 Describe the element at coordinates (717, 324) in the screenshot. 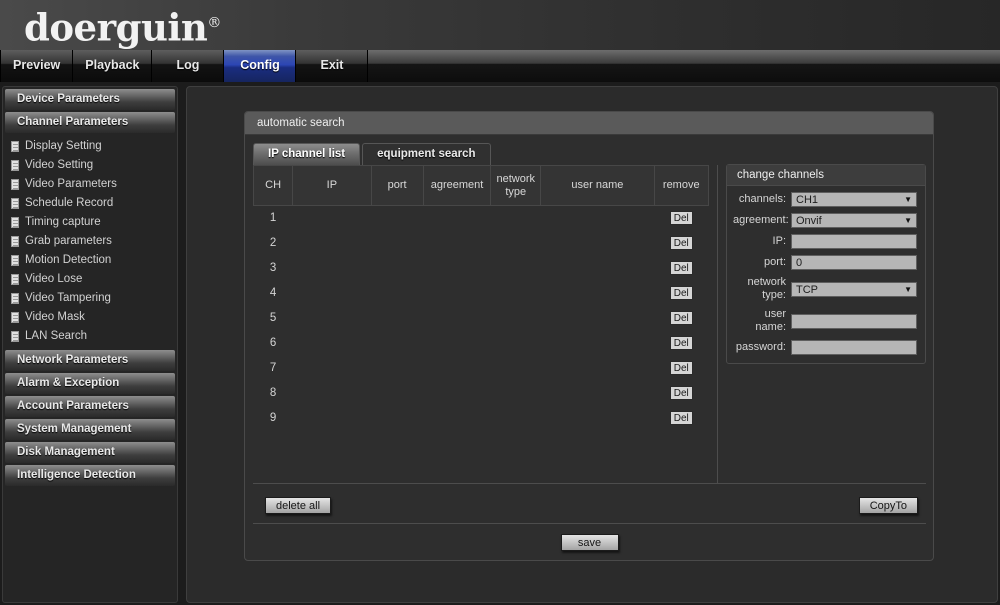

I see `vertical-divider` at that location.